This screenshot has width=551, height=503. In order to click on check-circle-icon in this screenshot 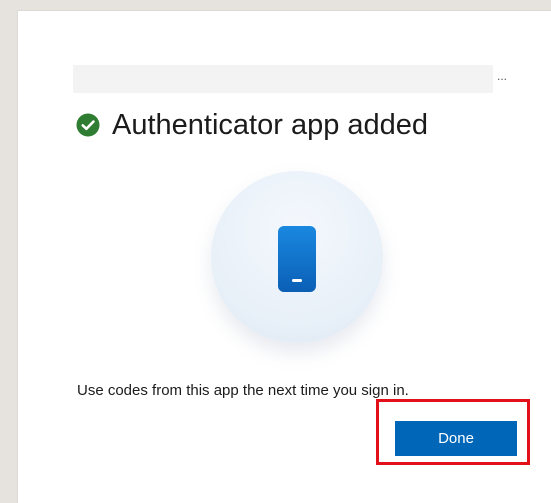, I will do `click(88, 125)`.